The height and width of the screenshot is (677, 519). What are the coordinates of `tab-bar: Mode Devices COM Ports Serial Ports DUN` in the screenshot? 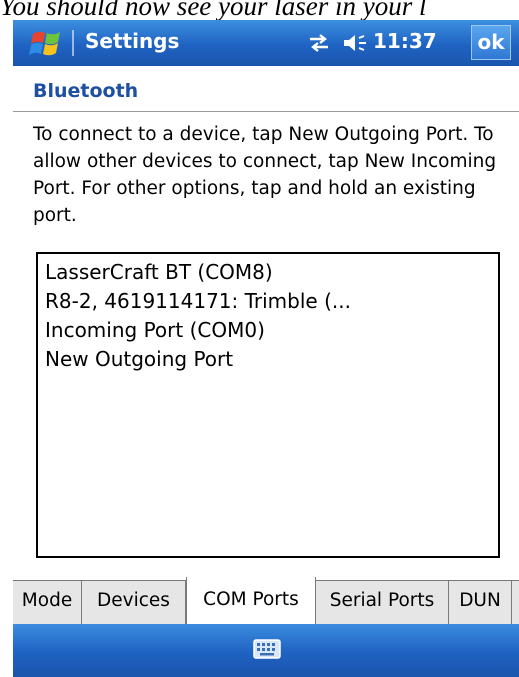 It's located at (266, 601).